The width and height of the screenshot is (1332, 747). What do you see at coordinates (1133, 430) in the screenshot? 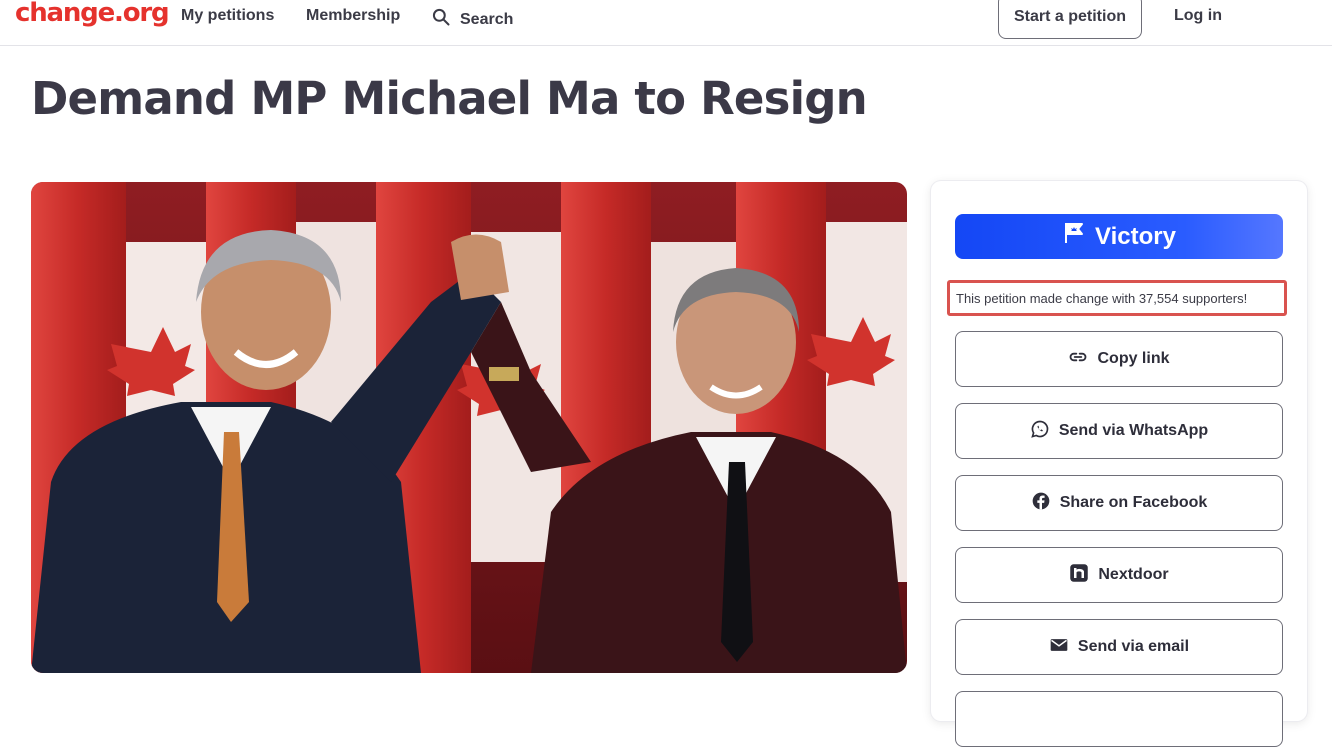
I see `whatsapp-label: Send via WhatsApp` at bounding box center [1133, 430].